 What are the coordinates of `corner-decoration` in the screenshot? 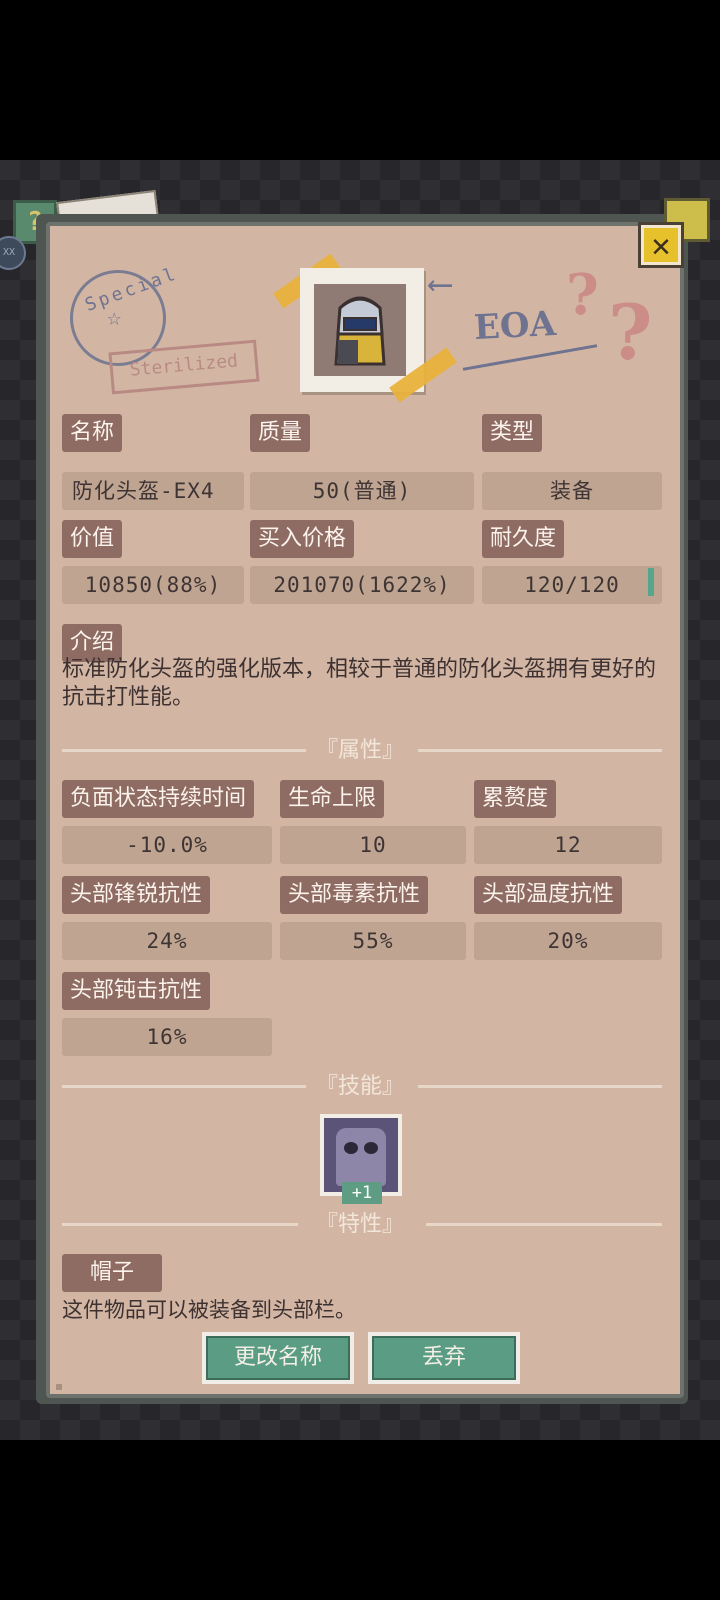 It's located at (59, 1387).